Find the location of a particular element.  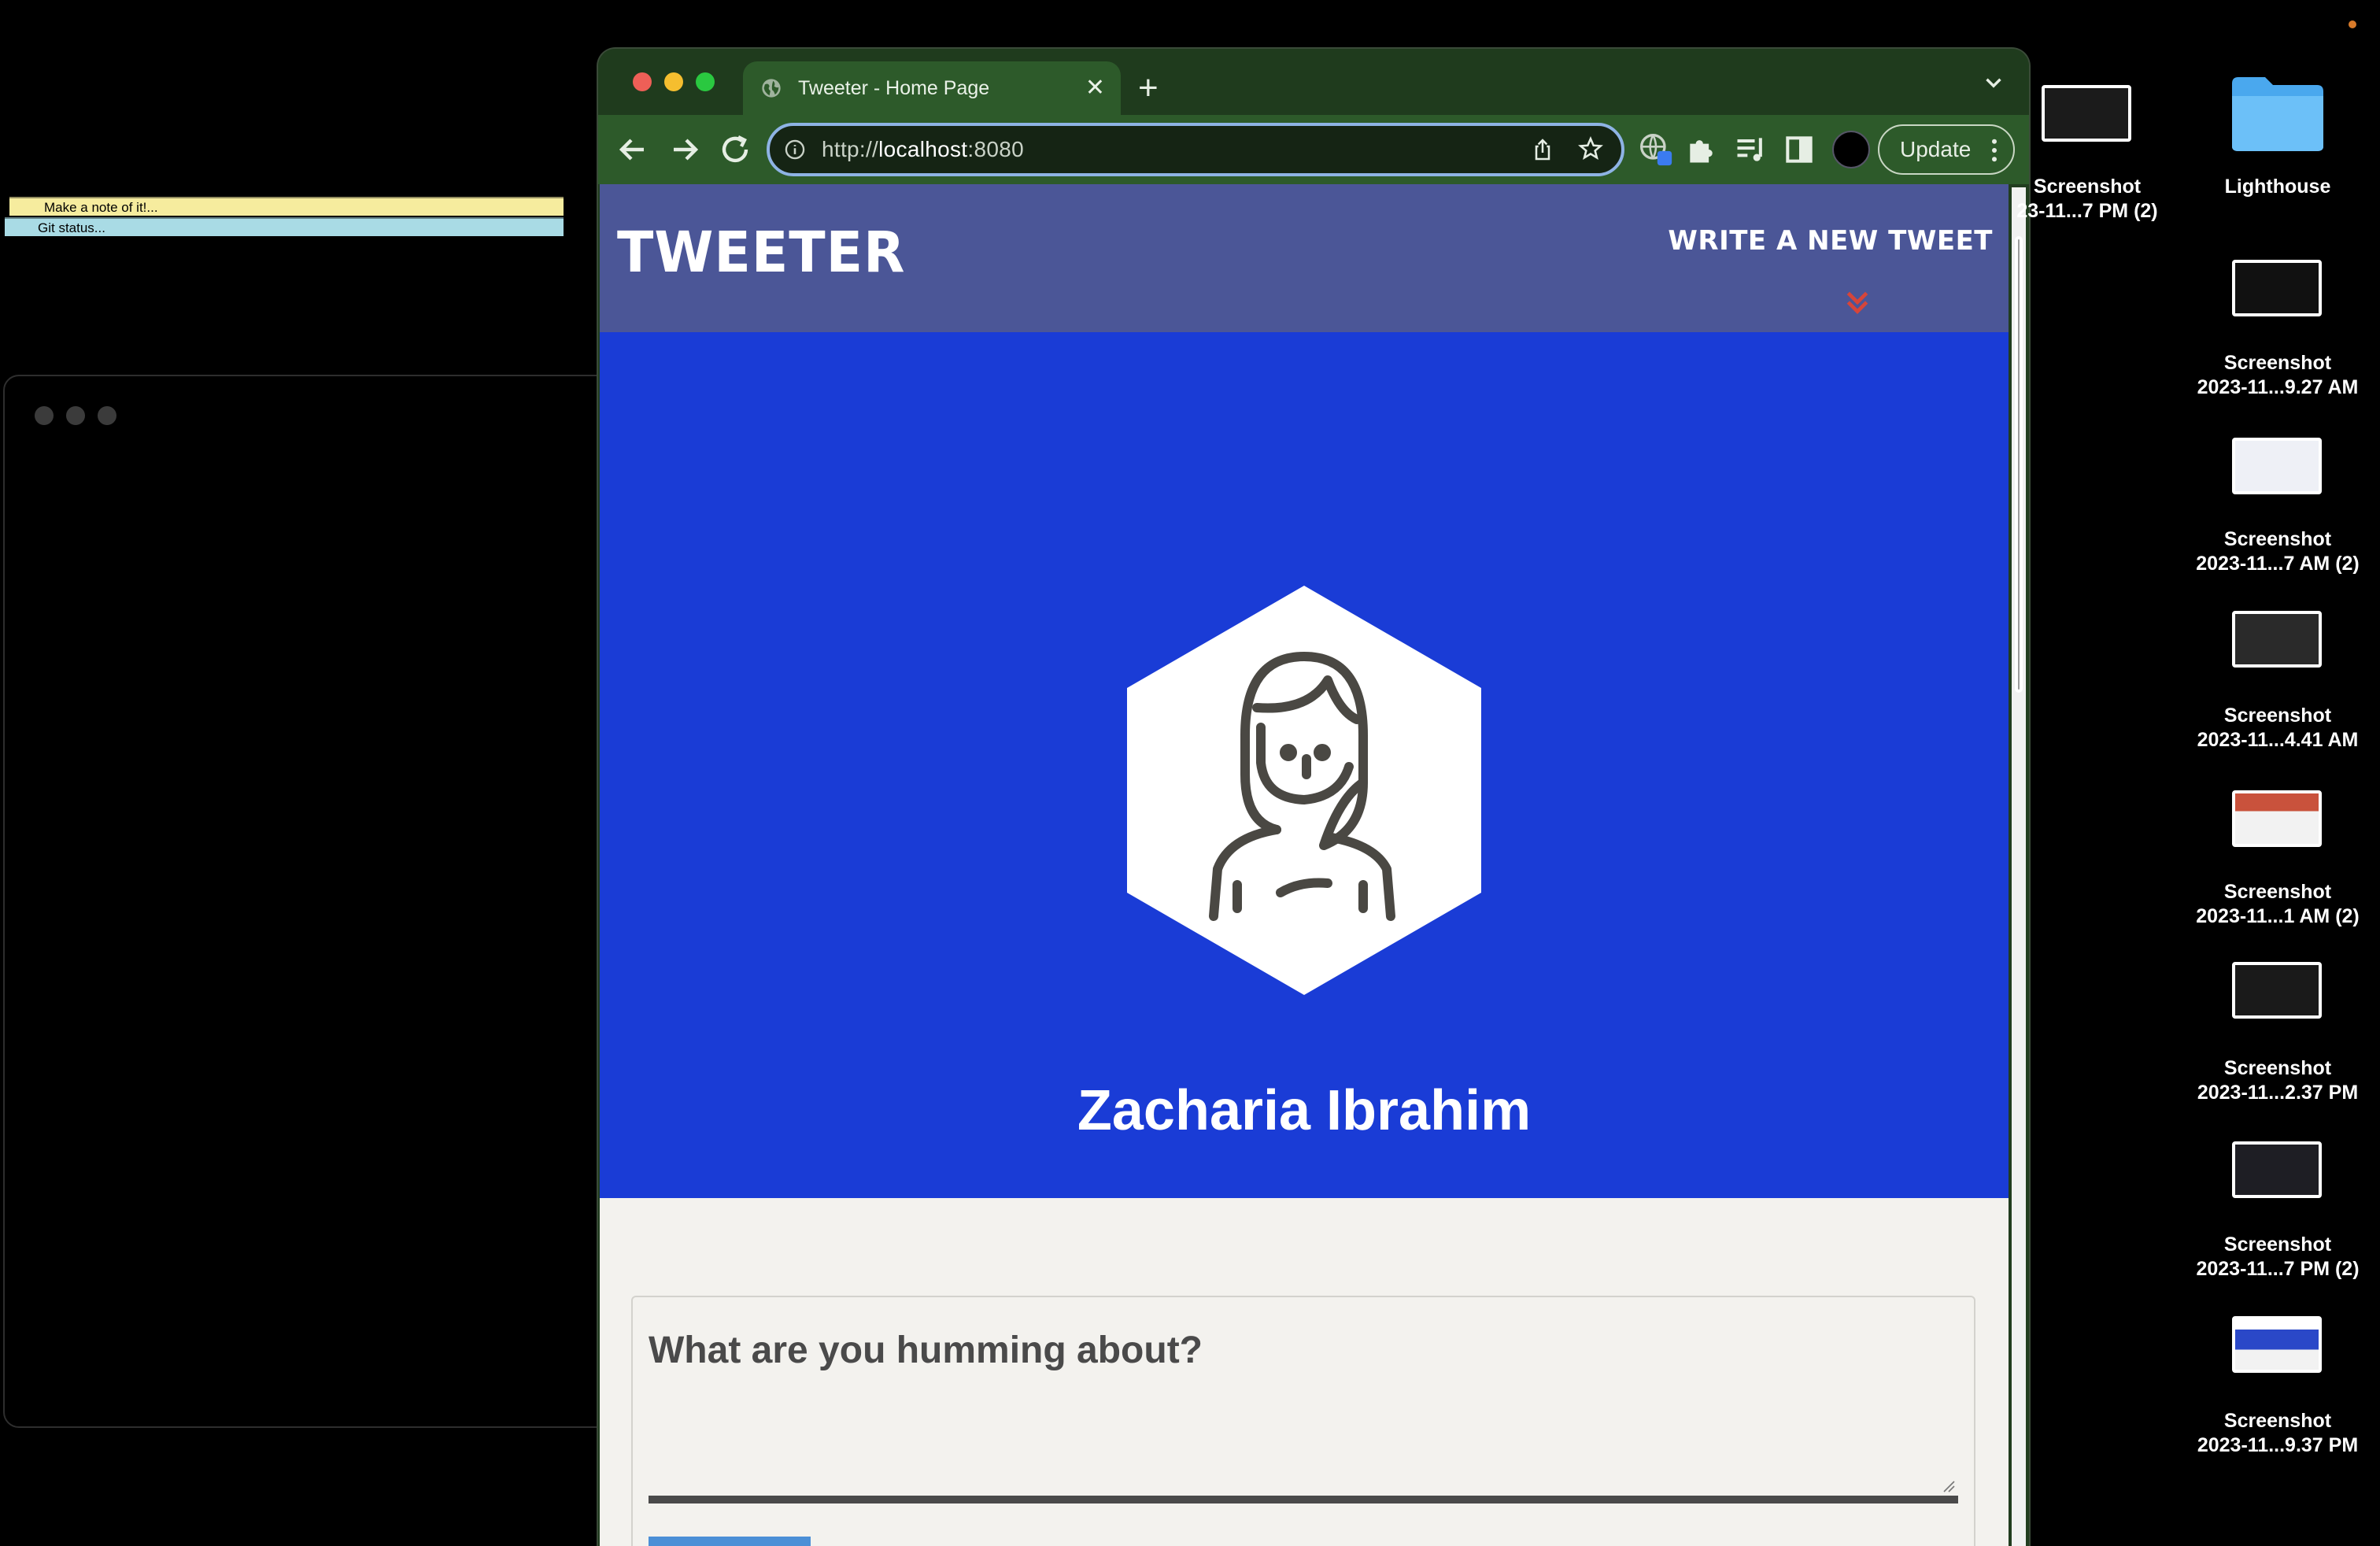

minimize-window-button is located at coordinates (673, 81).